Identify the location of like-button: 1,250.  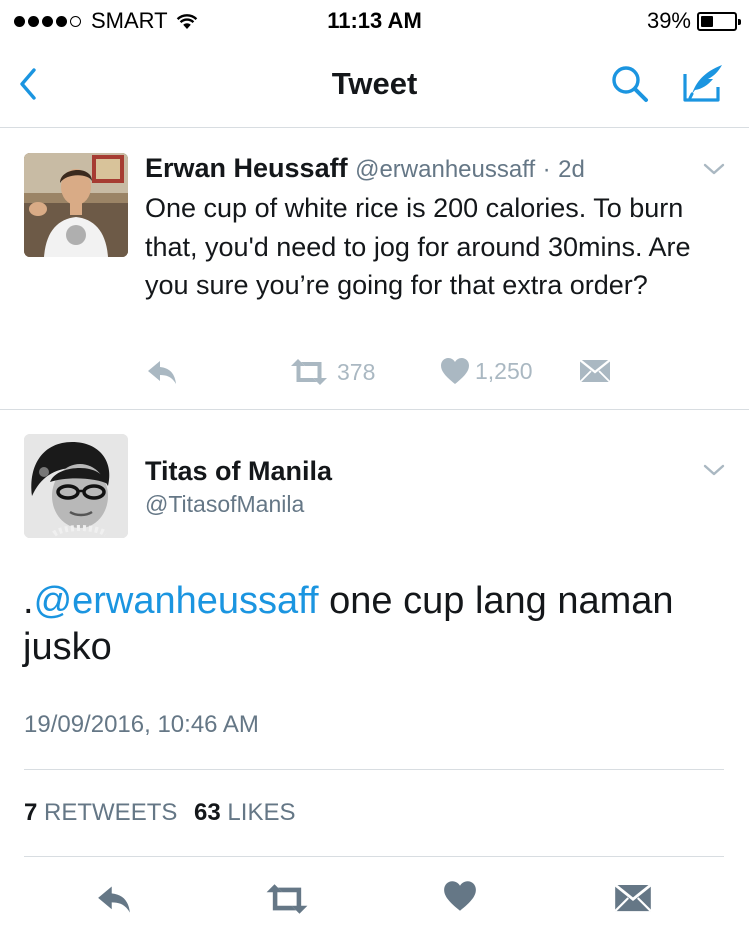
(486, 371).